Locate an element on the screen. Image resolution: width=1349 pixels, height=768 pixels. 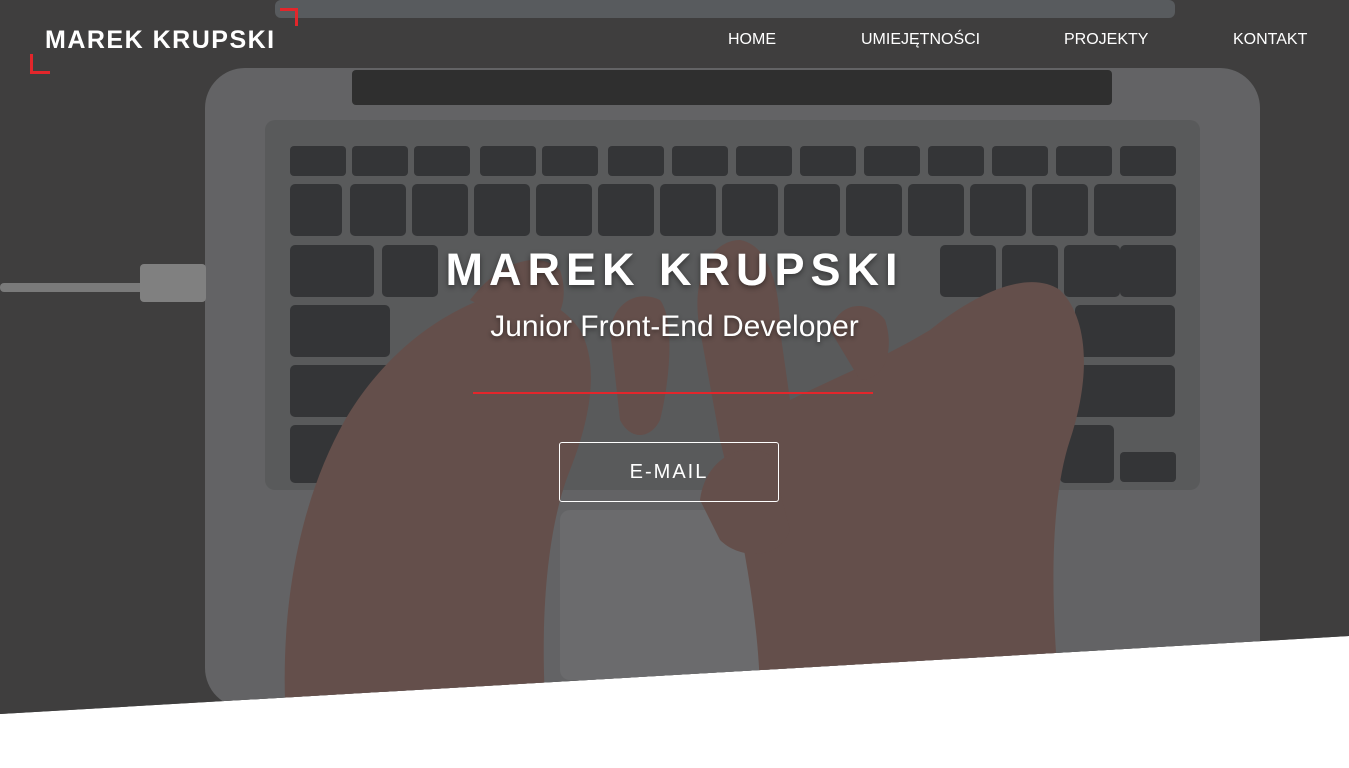
nav-item-skills: UMIEJĘTNOŚCI is located at coordinates (920, 40).